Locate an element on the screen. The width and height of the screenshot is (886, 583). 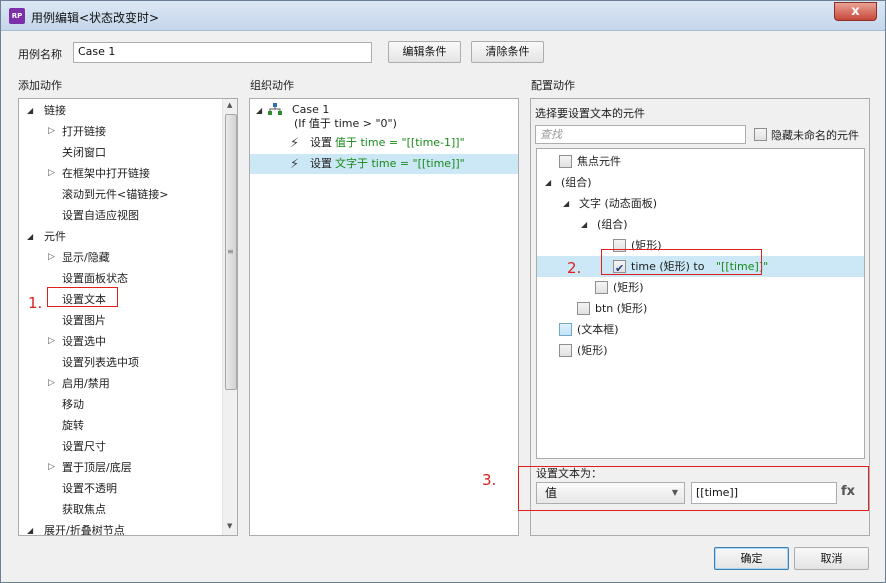
widget-tree-label: 焦点元件 is located at coordinates (599, 161).